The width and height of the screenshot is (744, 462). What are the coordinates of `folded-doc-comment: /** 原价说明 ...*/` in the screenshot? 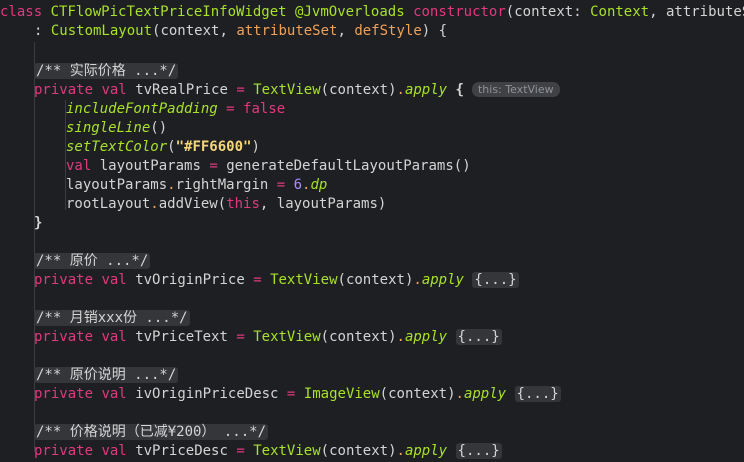 It's located at (106, 375).